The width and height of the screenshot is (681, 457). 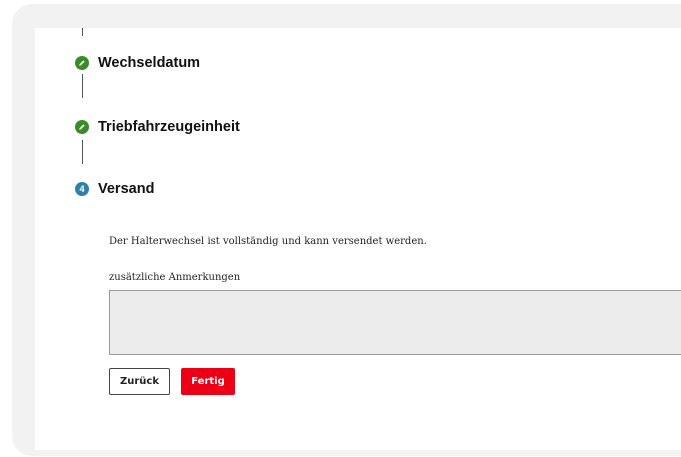 What do you see at coordinates (139, 381) in the screenshot?
I see `back-button: Zurück` at bounding box center [139, 381].